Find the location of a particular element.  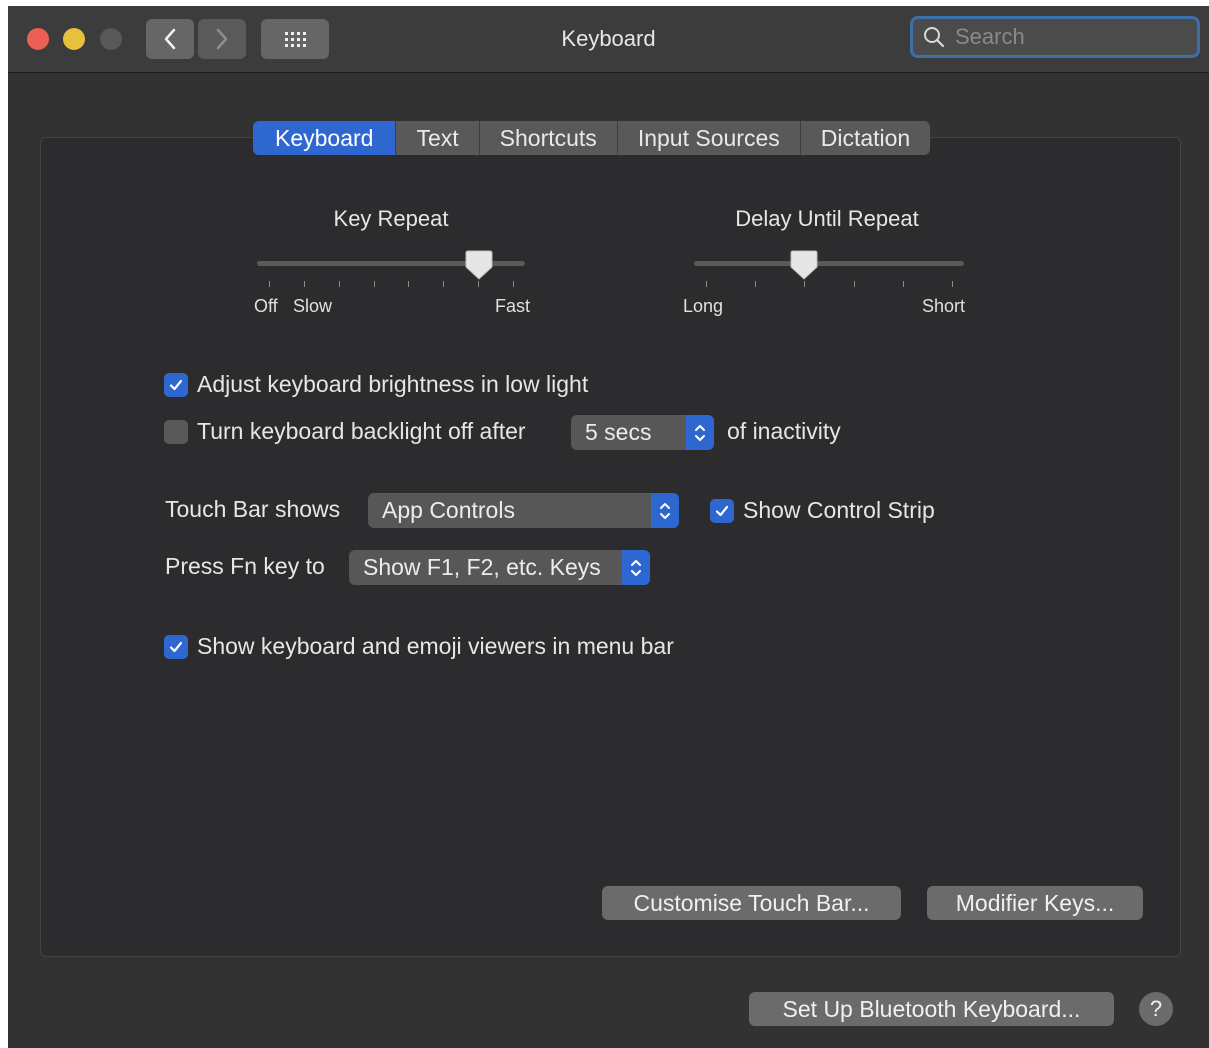

emoji-viewers-checkbox is located at coordinates (176, 646).